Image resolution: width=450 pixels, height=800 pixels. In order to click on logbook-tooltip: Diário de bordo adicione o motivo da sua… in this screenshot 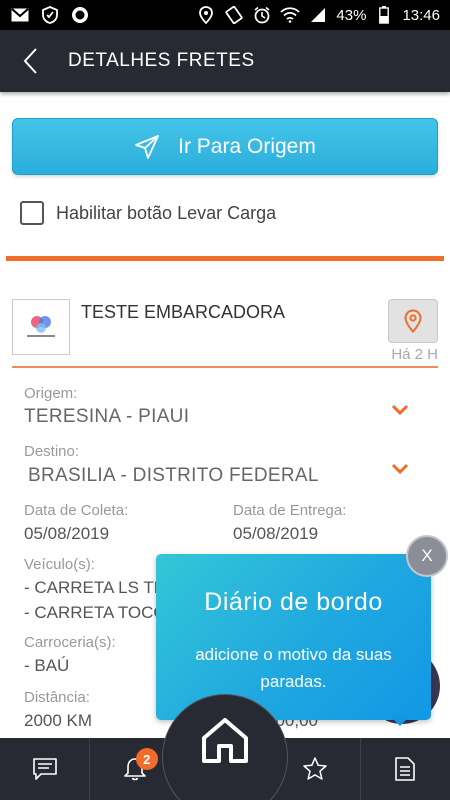, I will do `click(293, 637)`.